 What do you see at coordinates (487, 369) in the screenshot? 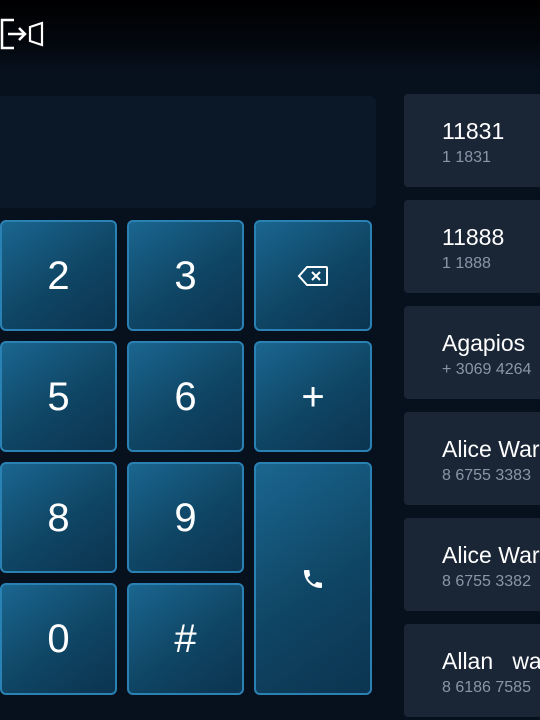
I see `contact-number: + 3069 4264` at bounding box center [487, 369].